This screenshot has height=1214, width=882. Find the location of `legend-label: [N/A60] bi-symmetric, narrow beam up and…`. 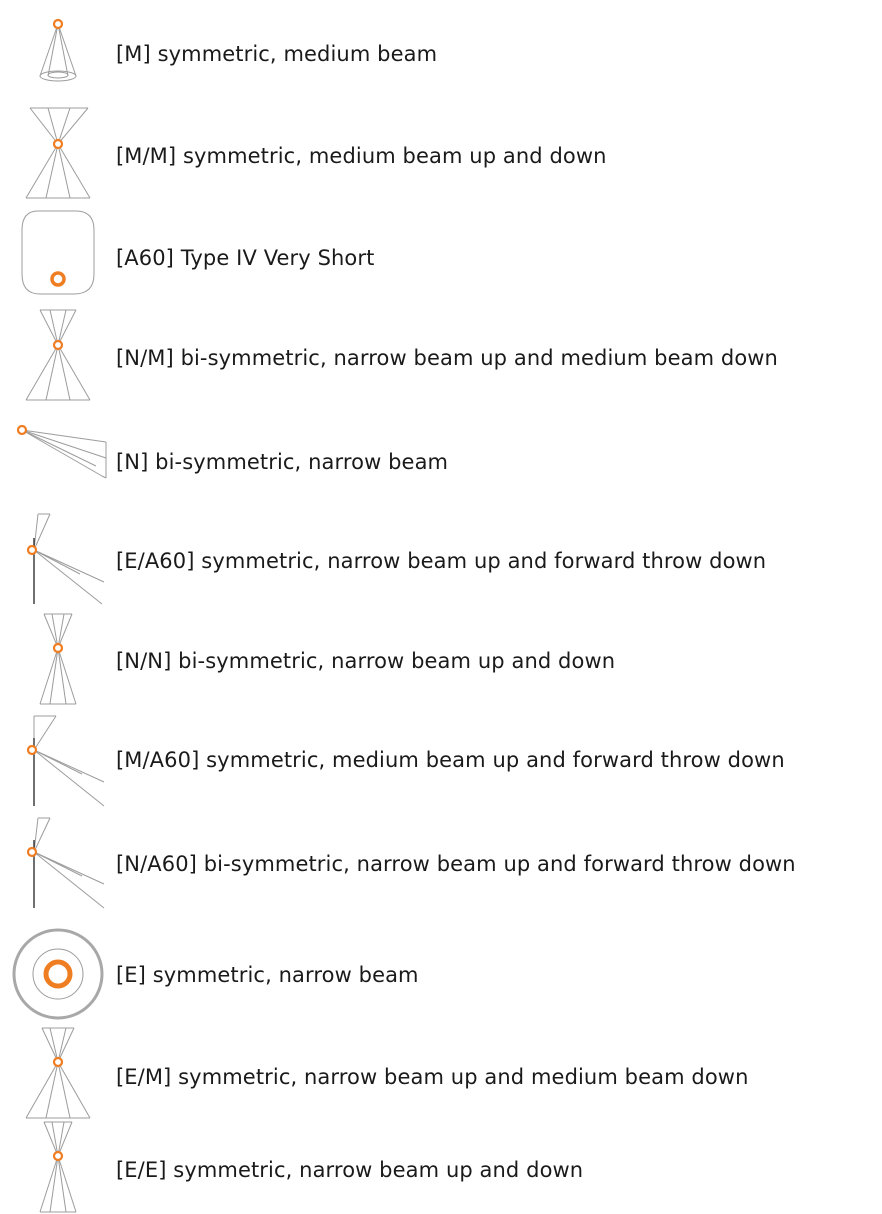

legend-label: [N/A60] bi-symmetric, narrow beam up and… is located at coordinates (456, 864).